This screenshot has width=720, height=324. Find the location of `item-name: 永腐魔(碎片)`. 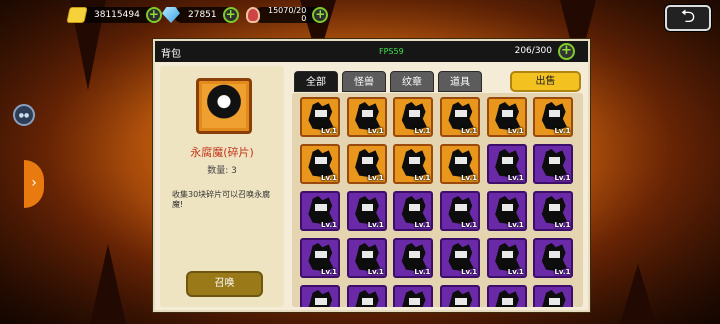

item-name: 永腐魔(碎片) is located at coordinates (222, 152).